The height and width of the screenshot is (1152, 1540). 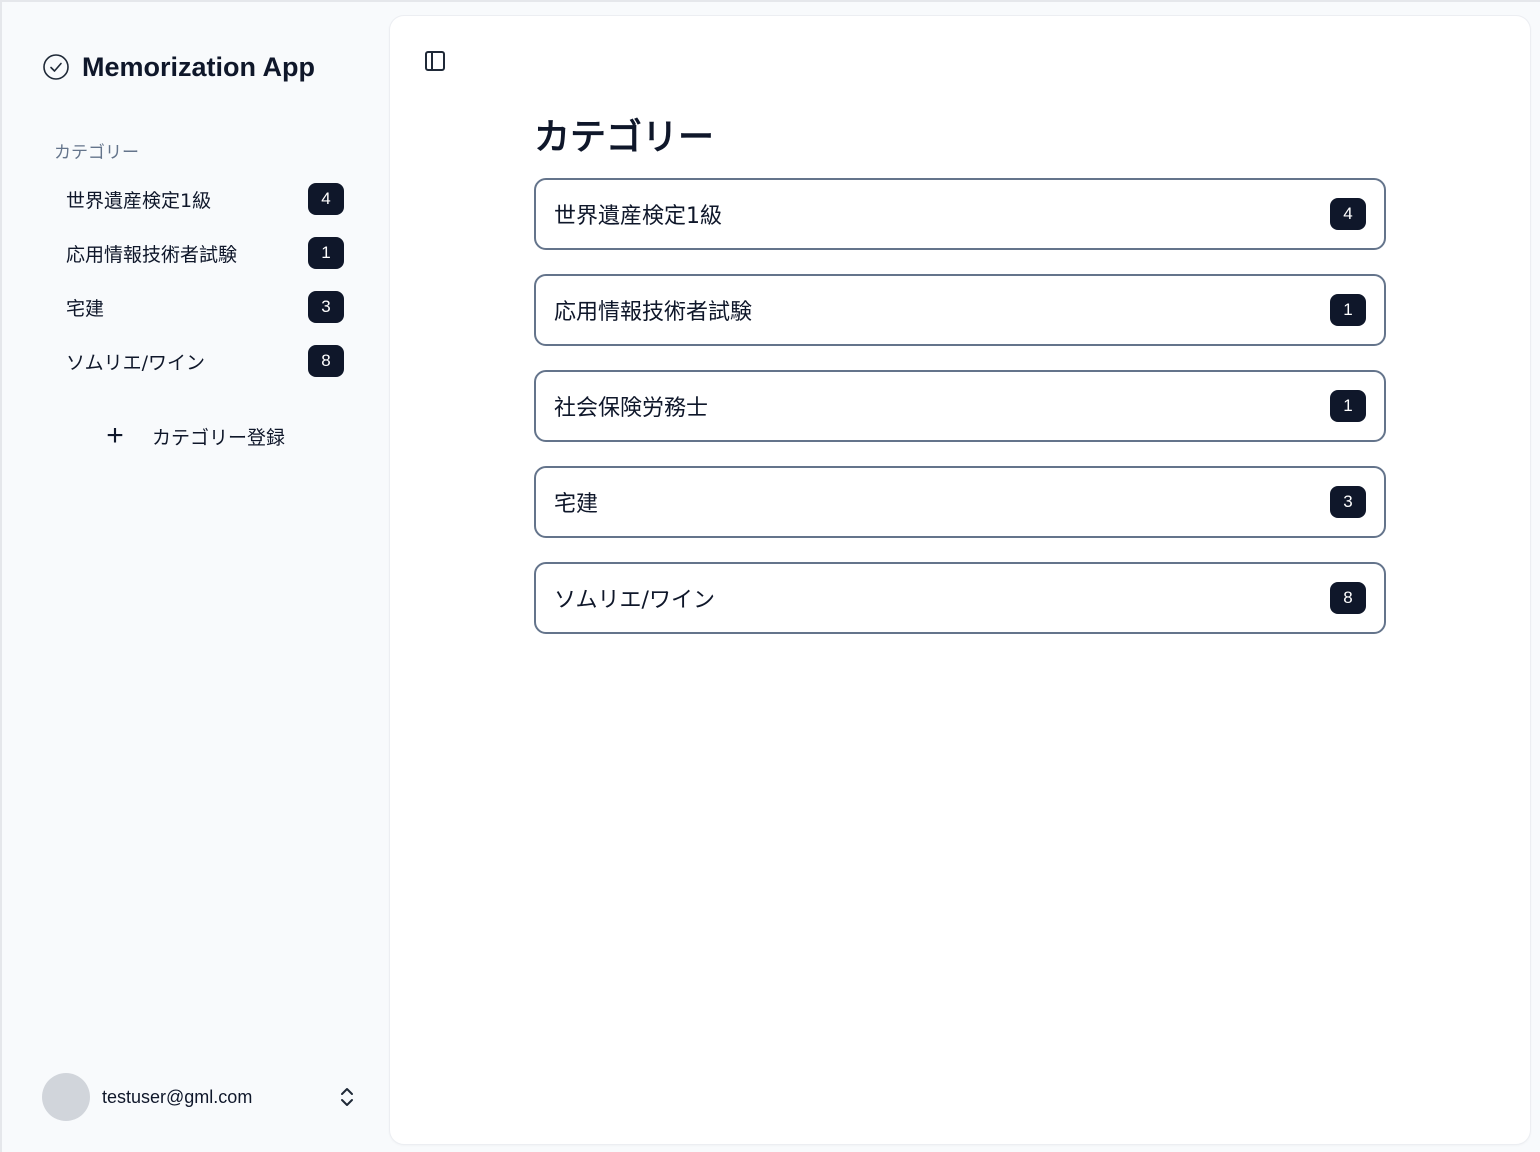 I want to click on sidebar-category-list: 世界遺産検定1級 4 応用情報技術者試験 1 宅建 3 ソムリエ/ワイン 8, so click(x=199, y=280).